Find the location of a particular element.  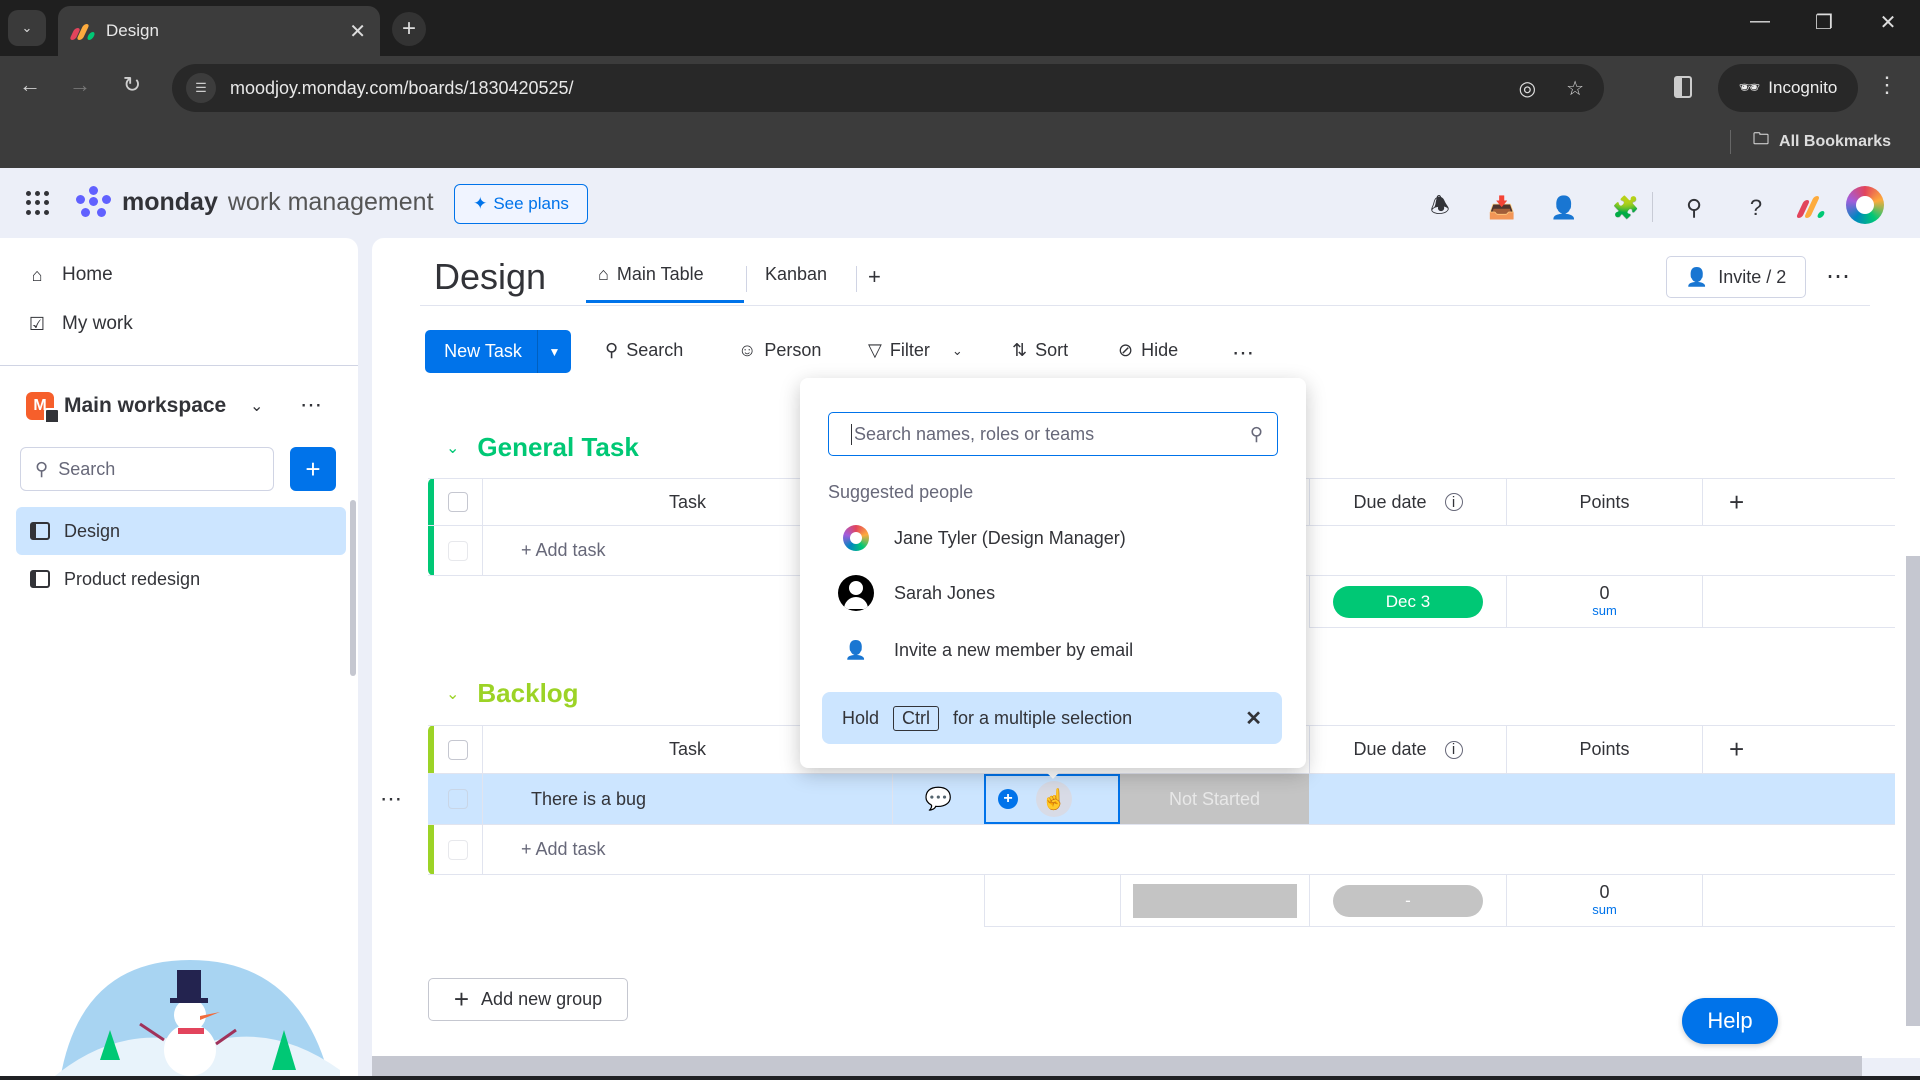

add-update-icon: 💬 is located at coordinates (938, 799).